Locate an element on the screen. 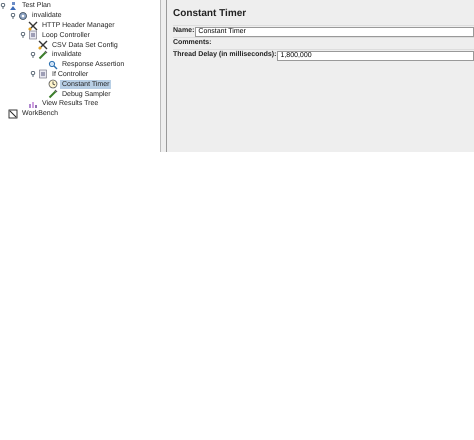  gear-icon is located at coordinates (23, 15).